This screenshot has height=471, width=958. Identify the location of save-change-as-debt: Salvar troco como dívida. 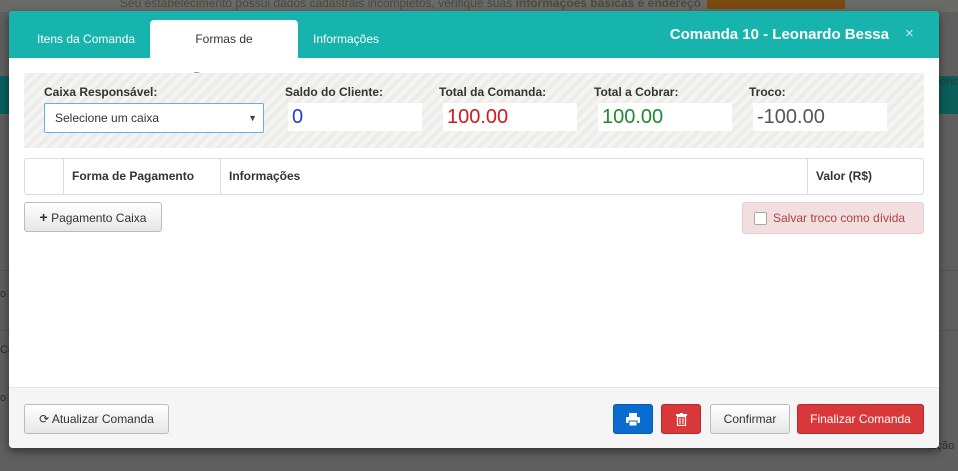
(833, 218).